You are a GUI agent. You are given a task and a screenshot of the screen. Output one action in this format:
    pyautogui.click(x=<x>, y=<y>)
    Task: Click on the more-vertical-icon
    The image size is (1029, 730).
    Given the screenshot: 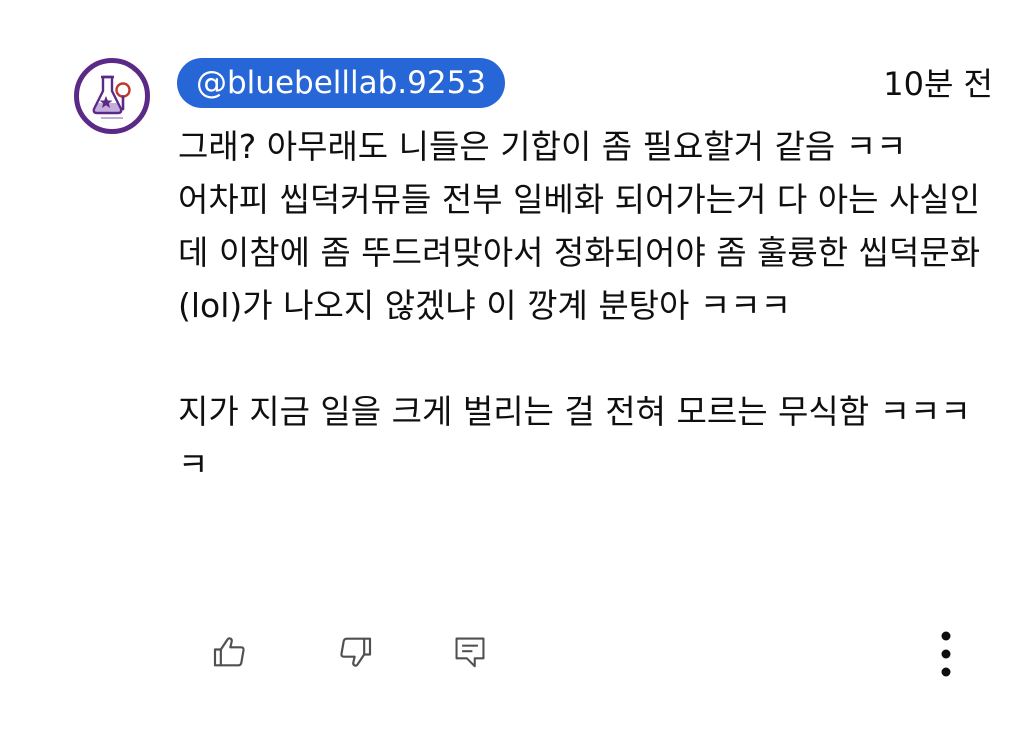 What is the action you would take?
    pyautogui.click(x=946, y=654)
    